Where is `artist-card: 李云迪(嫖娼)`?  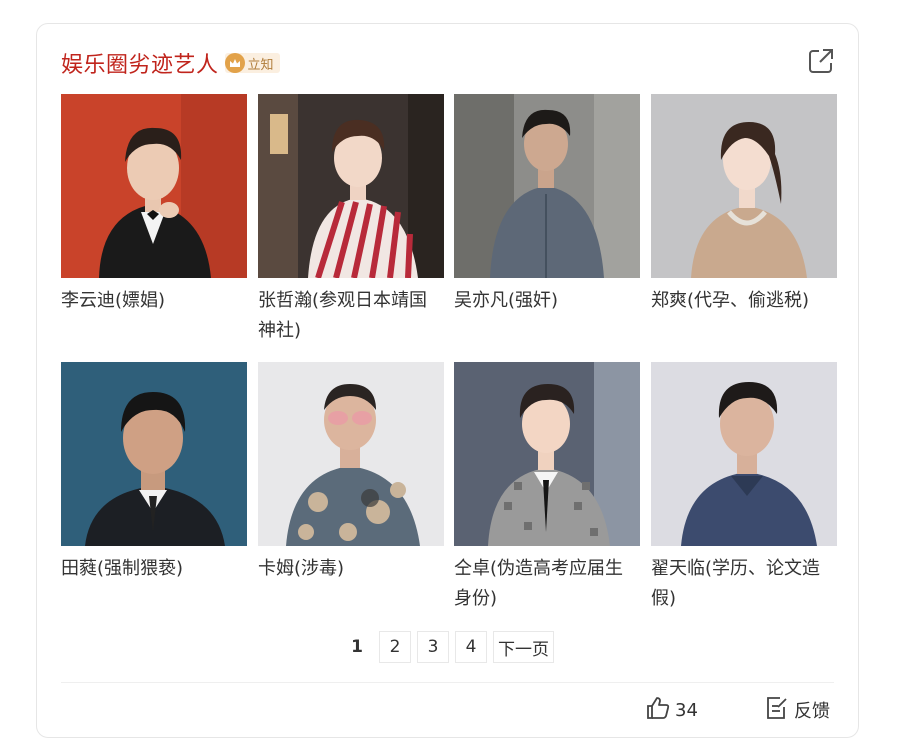 artist-card: 李云迪(嫖娼) is located at coordinates (154, 205).